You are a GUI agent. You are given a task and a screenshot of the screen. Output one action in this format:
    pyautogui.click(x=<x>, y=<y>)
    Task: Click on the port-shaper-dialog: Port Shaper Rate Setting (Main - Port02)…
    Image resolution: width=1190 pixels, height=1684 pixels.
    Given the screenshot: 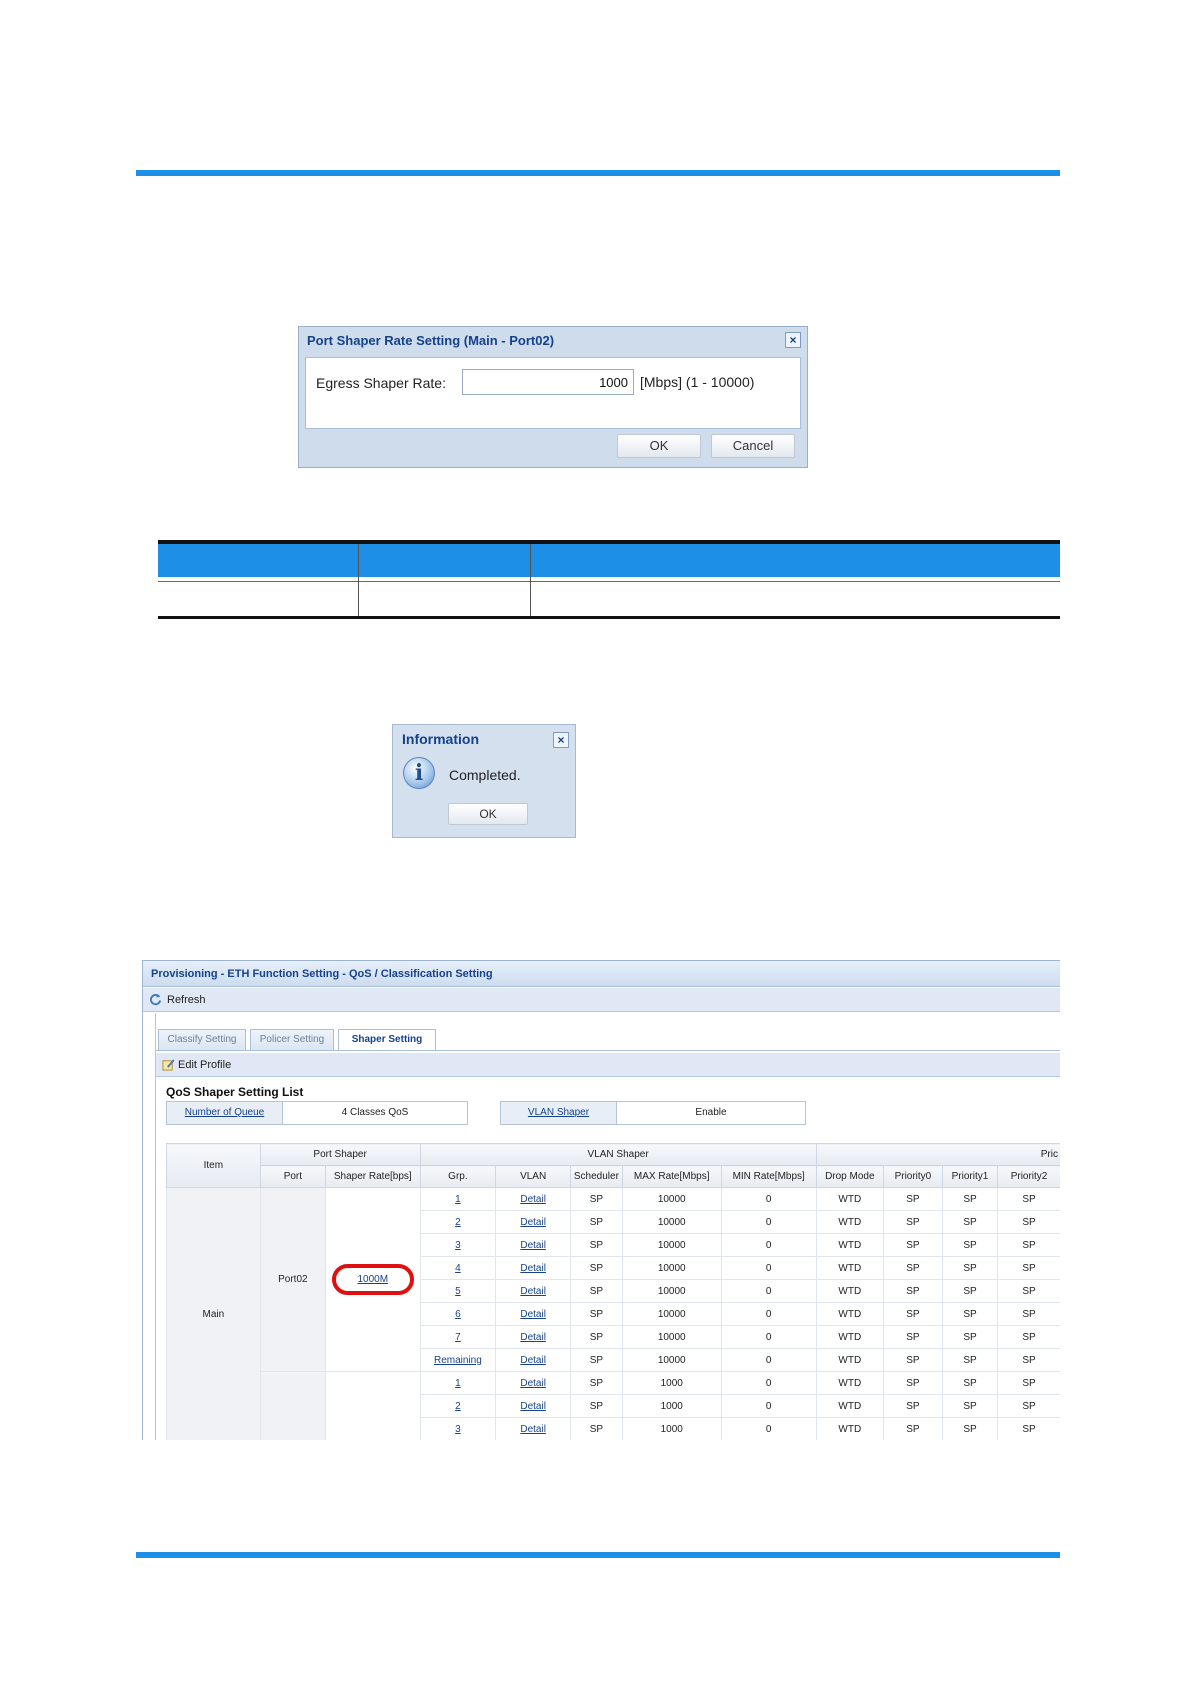 What is the action you would take?
    pyautogui.click(x=553, y=397)
    